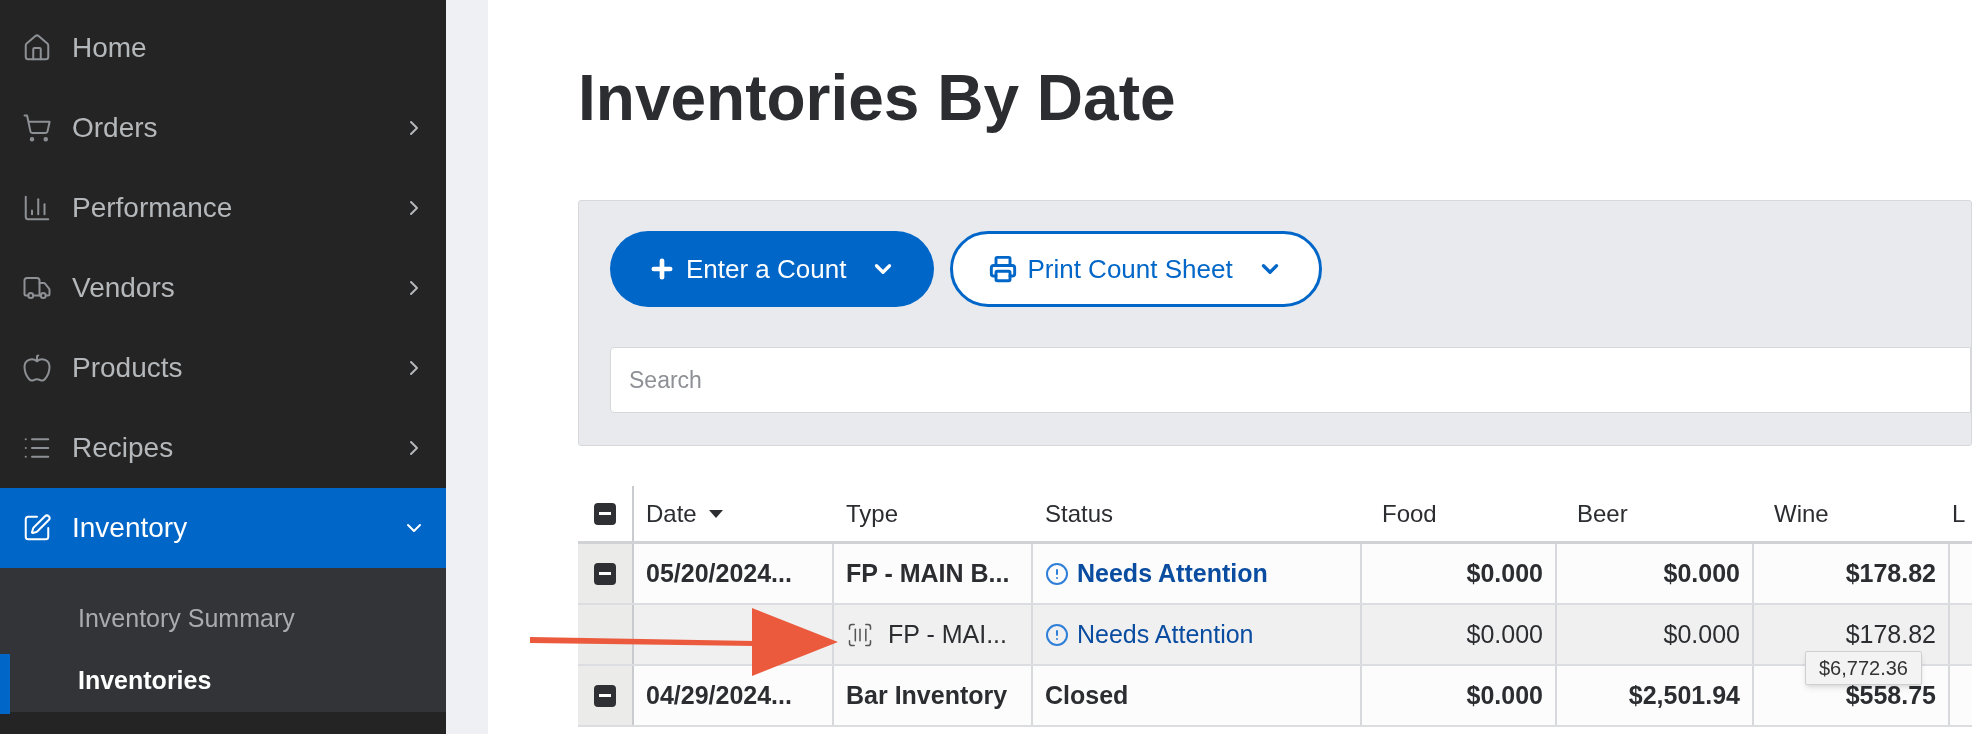 This screenshot has width=1972, height=734. Describe the element at coordinates (715, 513) in the screenshot. I see `sort-down-icon` at that location.